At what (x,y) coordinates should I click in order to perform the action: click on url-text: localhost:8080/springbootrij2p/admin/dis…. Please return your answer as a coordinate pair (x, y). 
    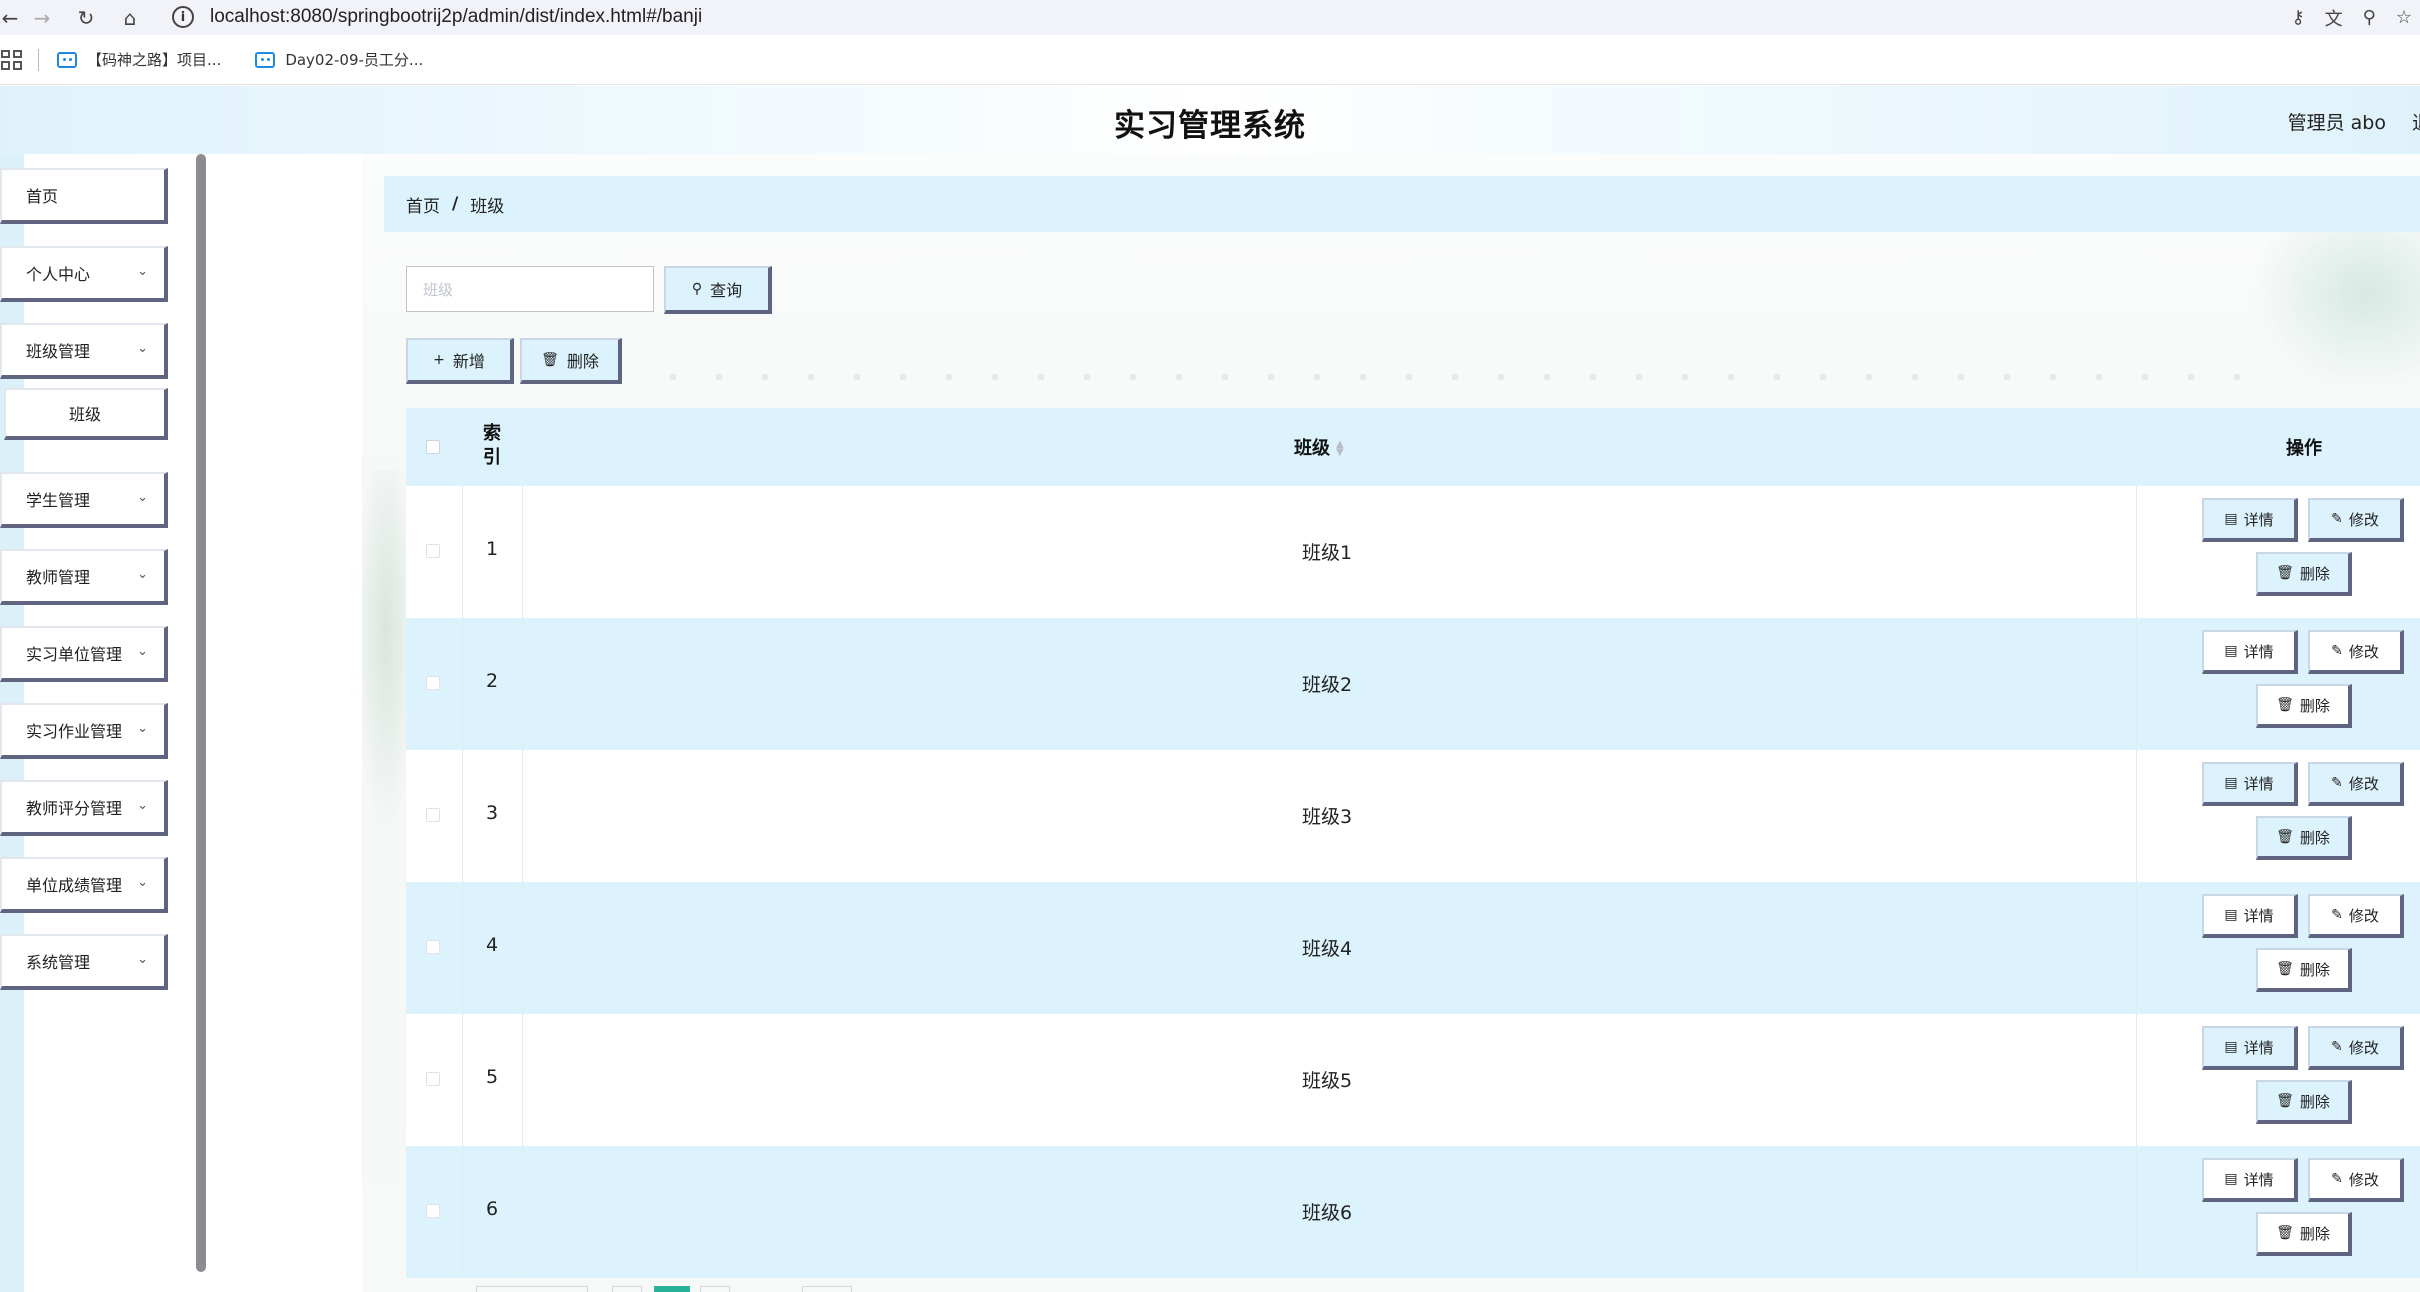
    Looking at the image, I should click on (456, 17).